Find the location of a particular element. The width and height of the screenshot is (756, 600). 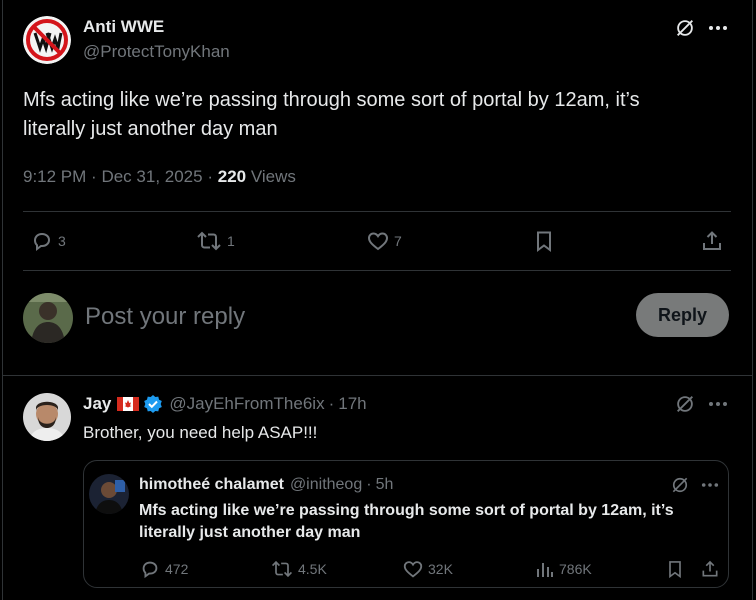

current-user-avatar is located at coordinates (48, 318).